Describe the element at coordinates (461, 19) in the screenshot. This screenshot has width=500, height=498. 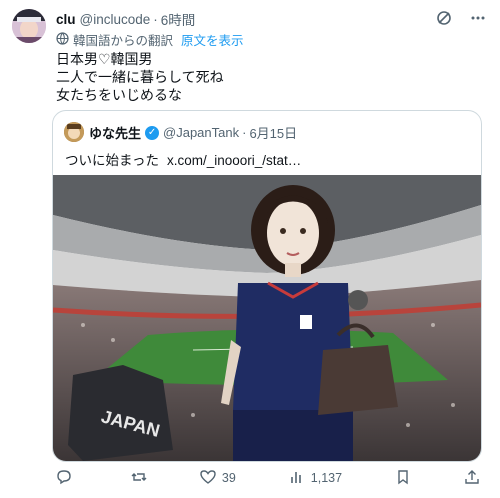
I see `header-icons` at that location.